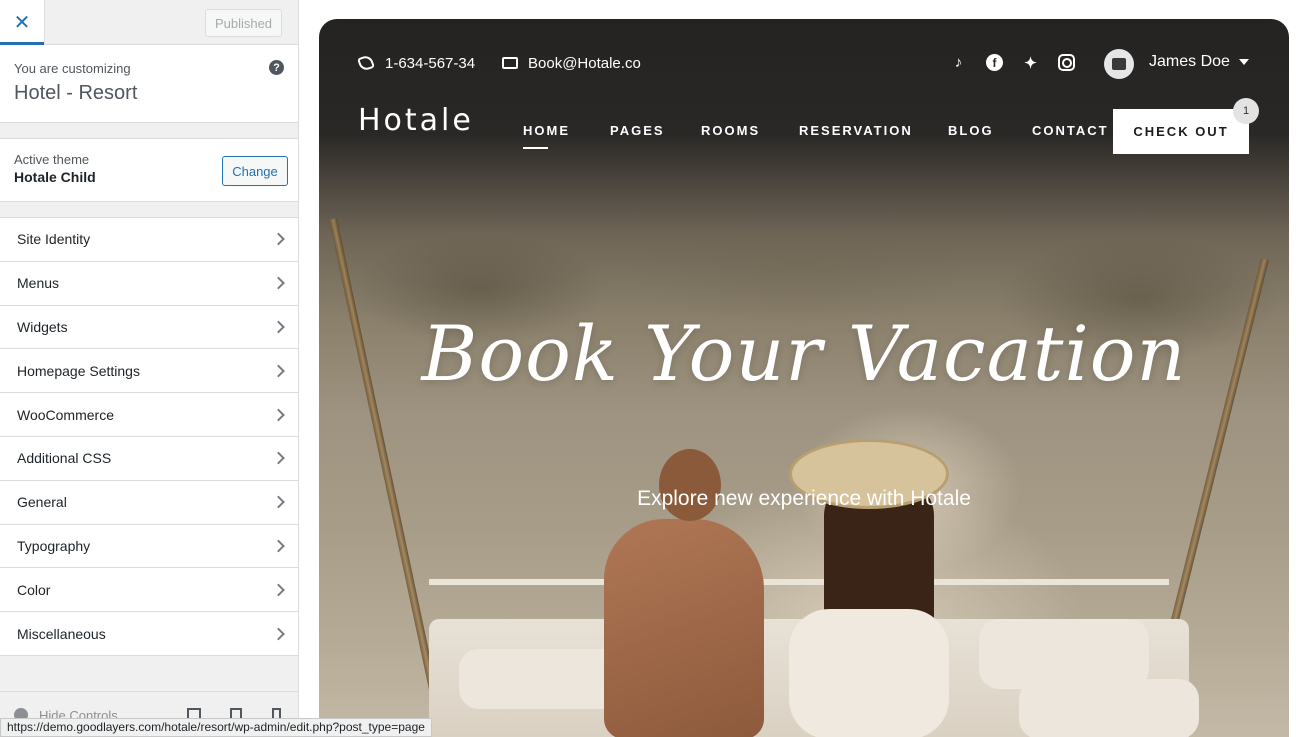 The width and height of the screenshot is (1296, 737). Describe the element at coordinates (1246, 111) in the screenshot. I see `cart-count-badge: 1` at that location.